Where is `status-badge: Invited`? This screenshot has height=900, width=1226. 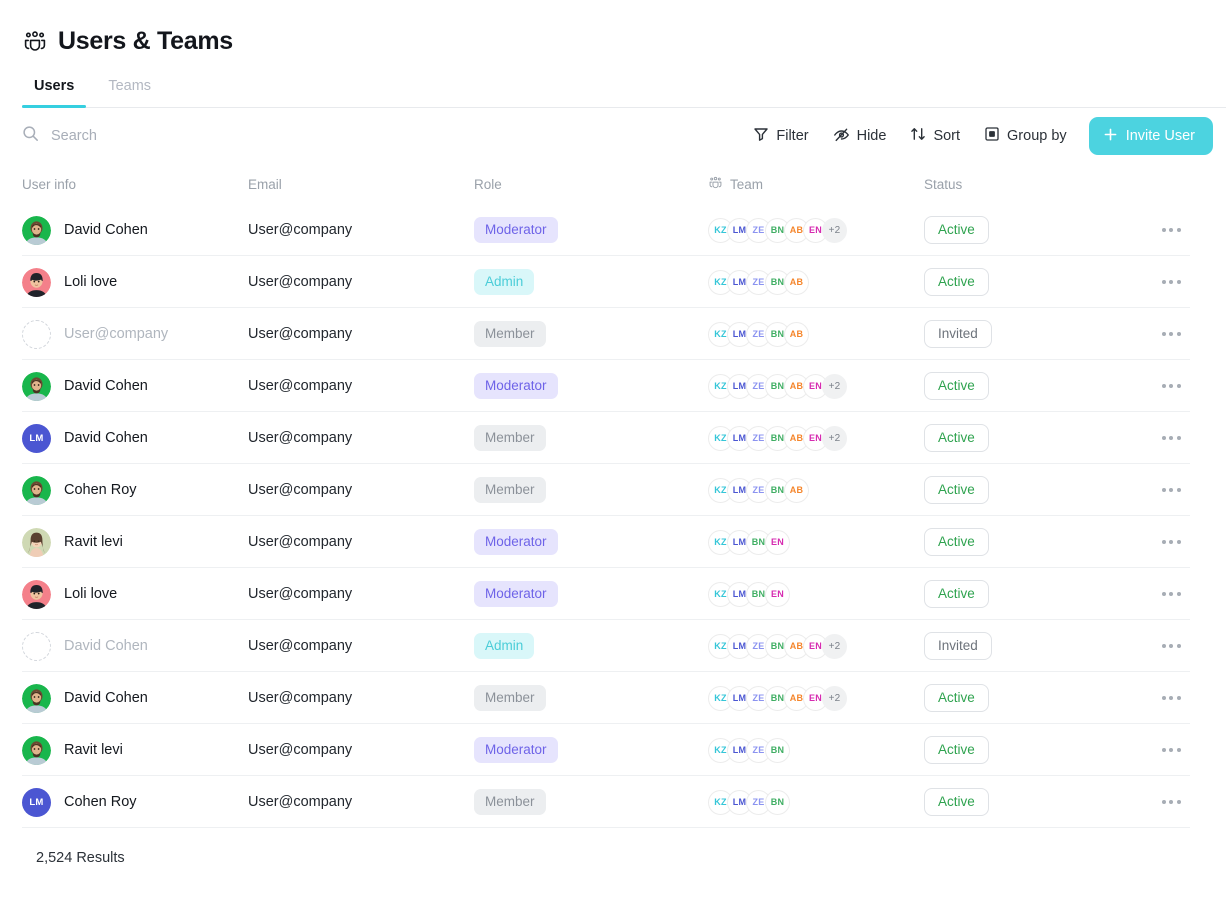
status-badge: Invited is located at coordinates (958, 646).